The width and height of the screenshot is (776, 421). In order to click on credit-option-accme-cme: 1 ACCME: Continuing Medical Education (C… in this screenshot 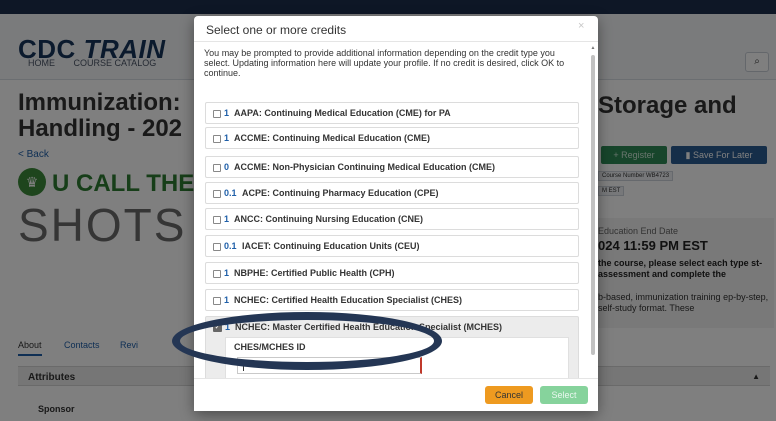, I will do `click(392, 138)`.